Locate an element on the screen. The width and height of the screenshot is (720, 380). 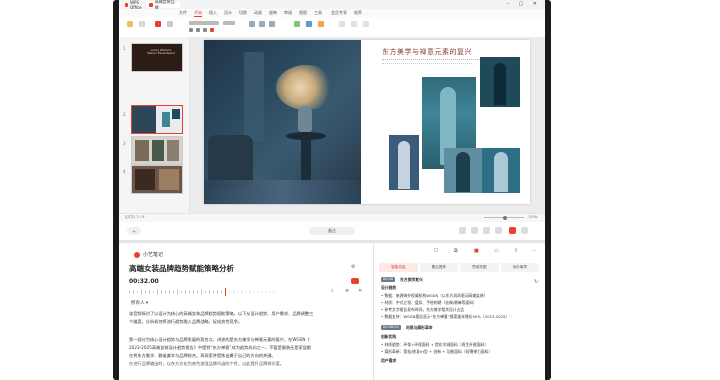
dried-flowers is located at coordinates (306, 87).